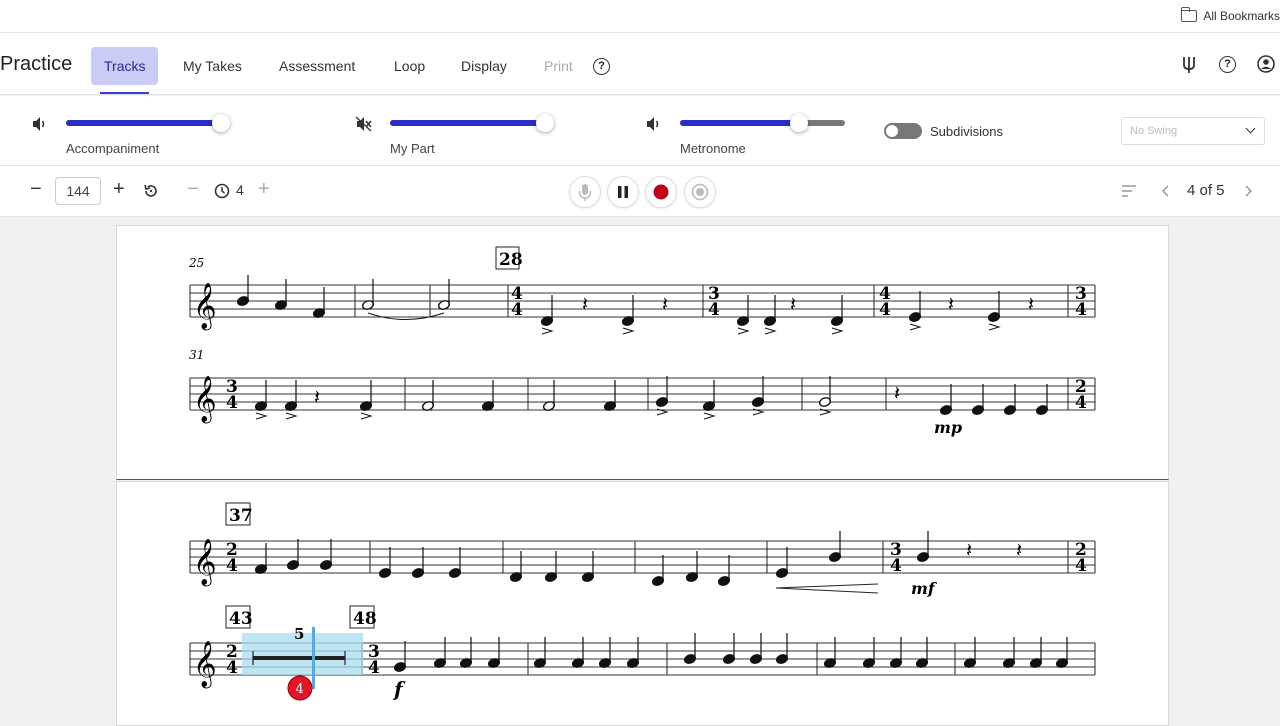  I want to click on loop-record-button, so click(700, 192).